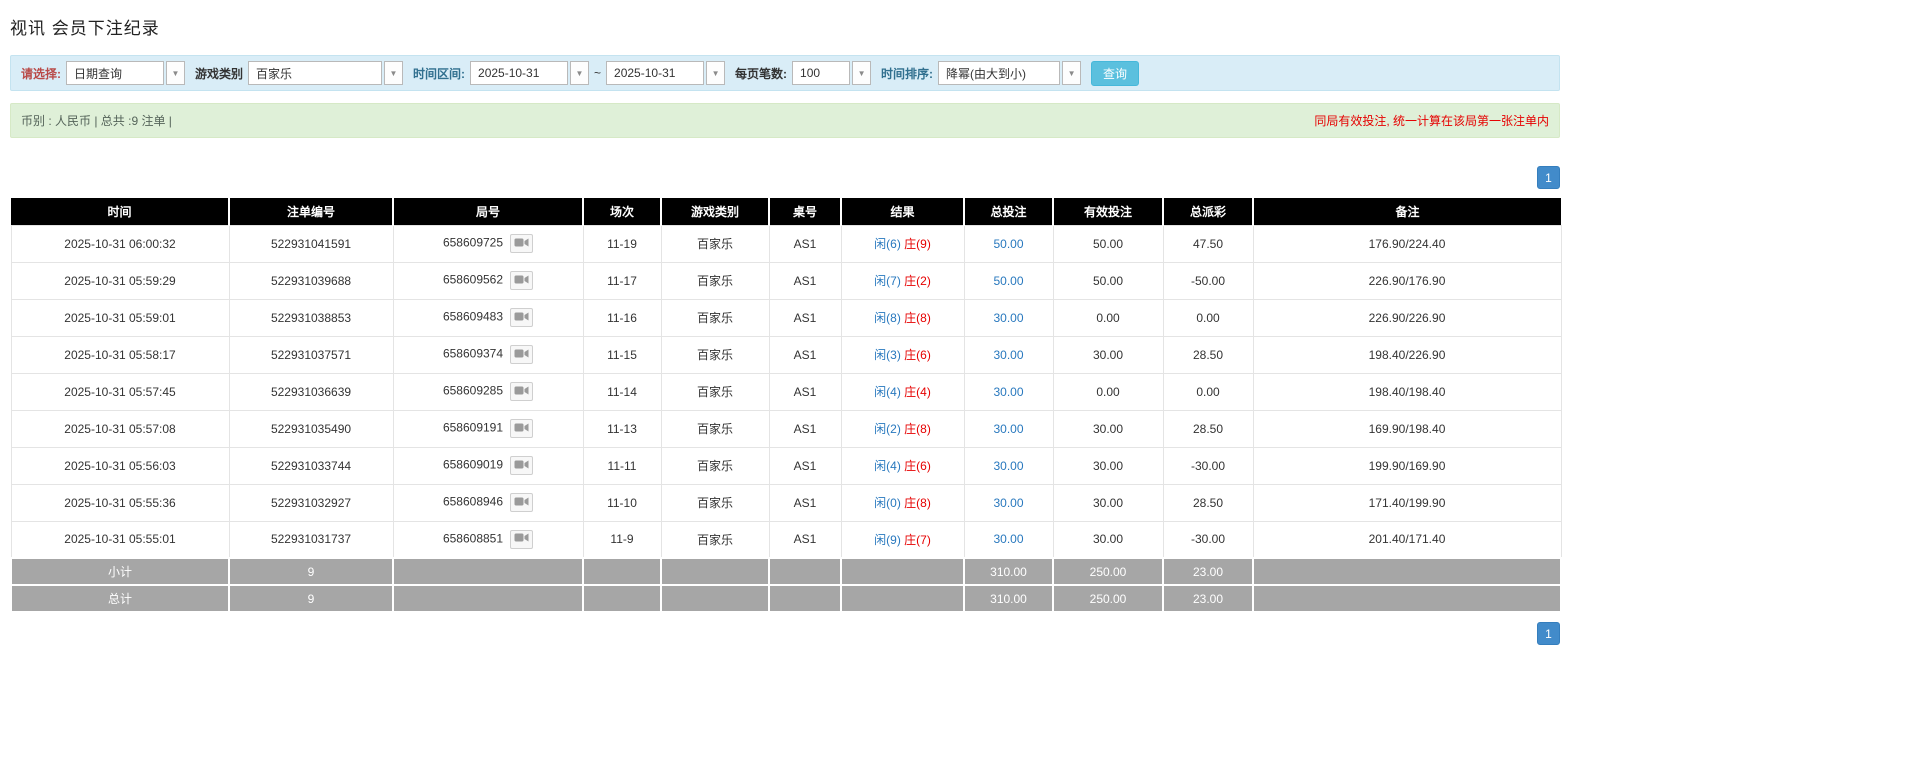 This screenshot has width=1914, height=782. I want to click on result-banker: 庄(8), so click(917, 429).